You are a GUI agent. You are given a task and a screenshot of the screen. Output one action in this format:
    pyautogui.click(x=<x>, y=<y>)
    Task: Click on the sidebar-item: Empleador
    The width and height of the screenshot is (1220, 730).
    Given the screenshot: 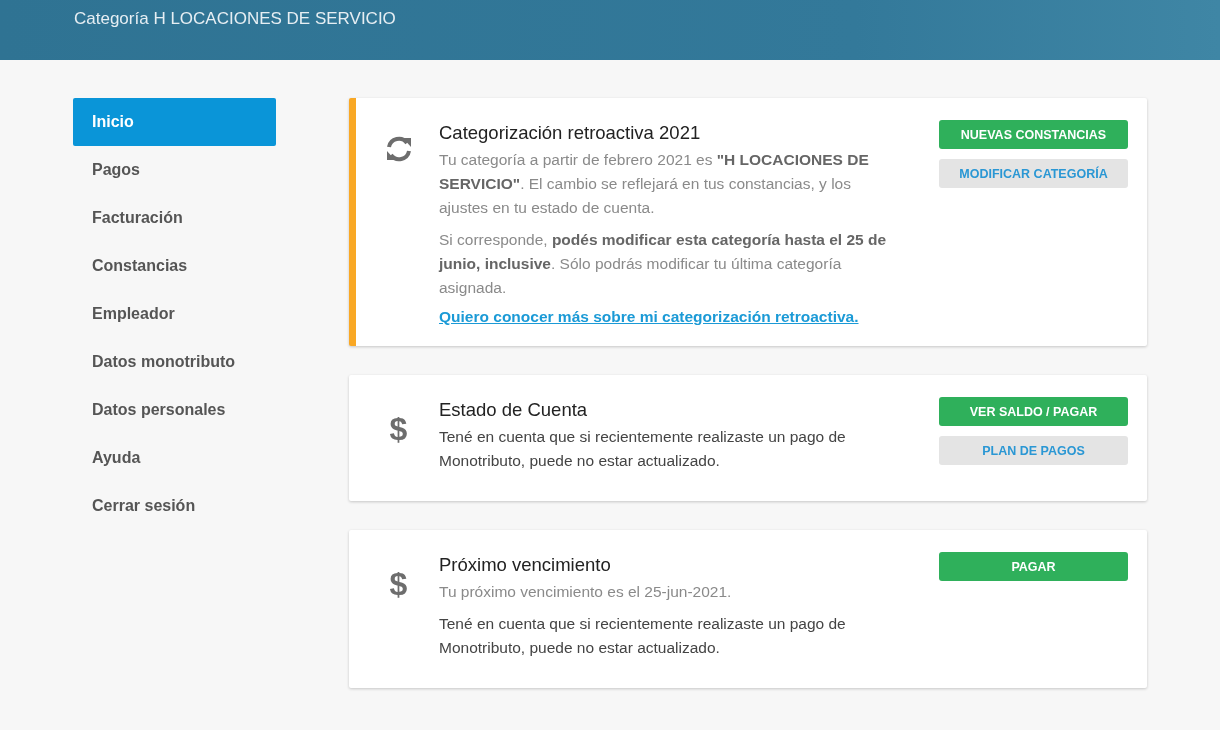 What is the action you would take?
    pyautogui.click(x=174, y=314)
    